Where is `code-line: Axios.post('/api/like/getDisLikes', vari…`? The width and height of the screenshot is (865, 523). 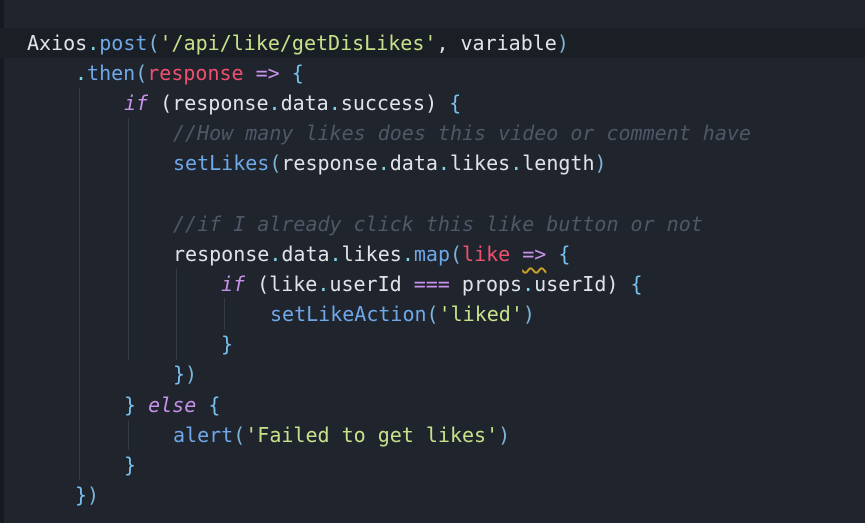 code-line: Axios.post('/api/like/getDisLikes', vari… is located at coordinates (432, 43).